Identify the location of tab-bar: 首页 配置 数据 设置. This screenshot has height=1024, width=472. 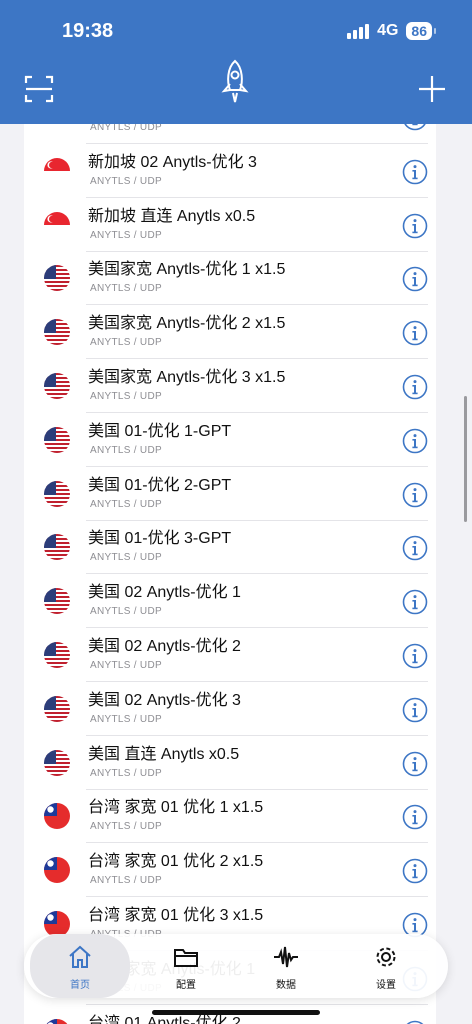
(236, 966).